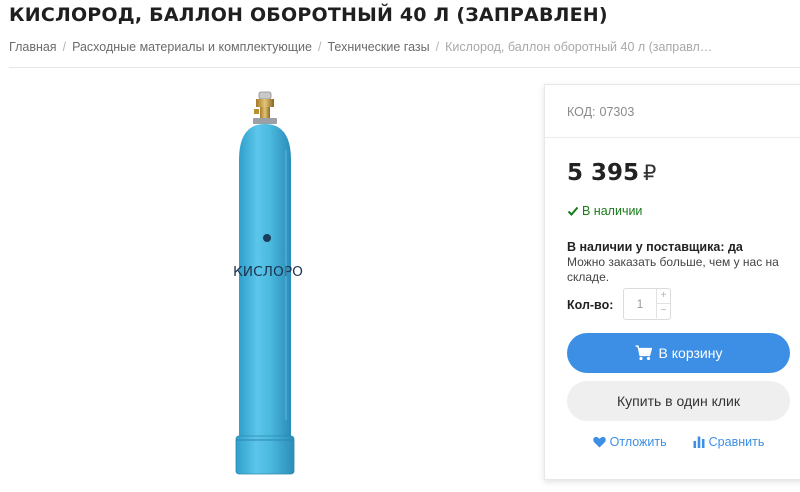 The width and height of the screenshot is (800, 492). Describe the element at coordinates (655, 247) in the screenshot. I see `supplier-availability-title: В наличии у поставщика: да` at that location.